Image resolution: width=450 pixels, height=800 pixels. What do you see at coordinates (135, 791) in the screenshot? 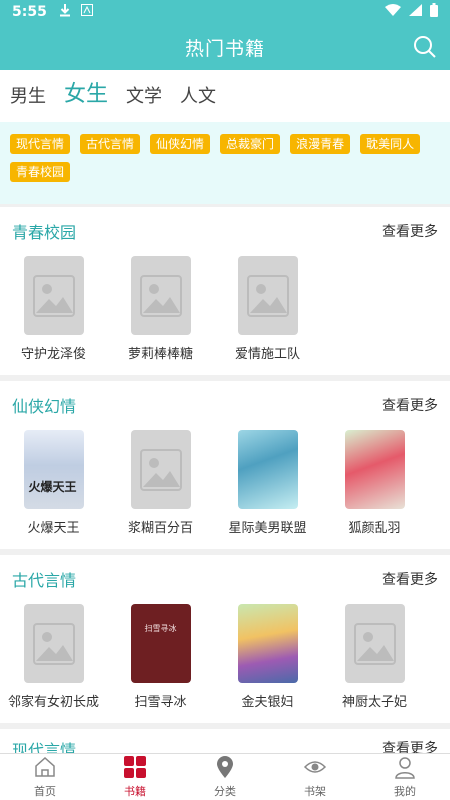
I see `nav-label: 书籍` at bounding box center [135, 791].